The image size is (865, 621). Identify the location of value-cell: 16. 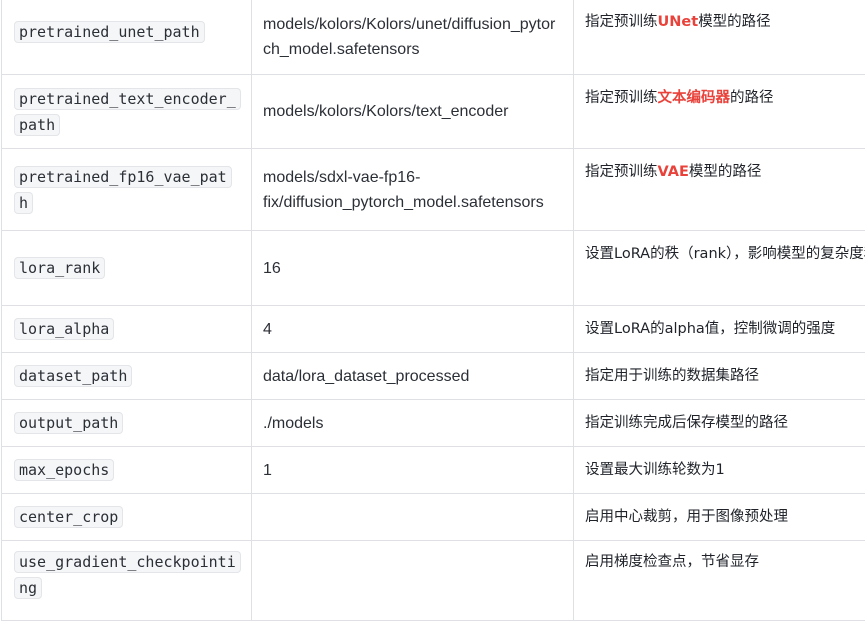
(413, 268).